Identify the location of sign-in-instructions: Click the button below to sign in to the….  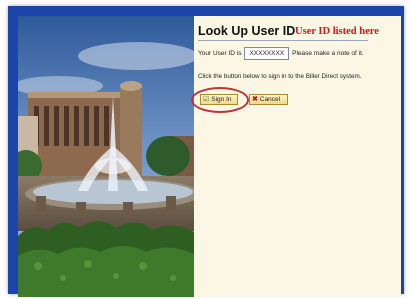
(280, 76).